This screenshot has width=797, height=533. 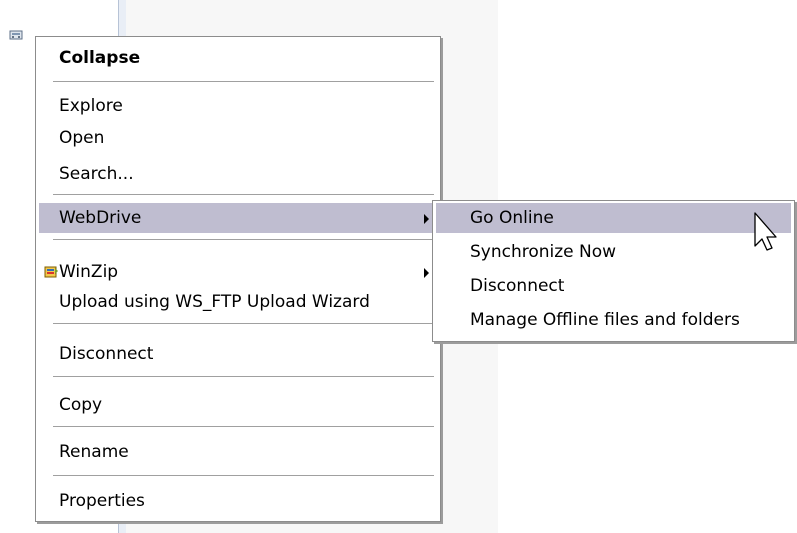 I want to click on network-drive-icon, so click(x=16, y=35).